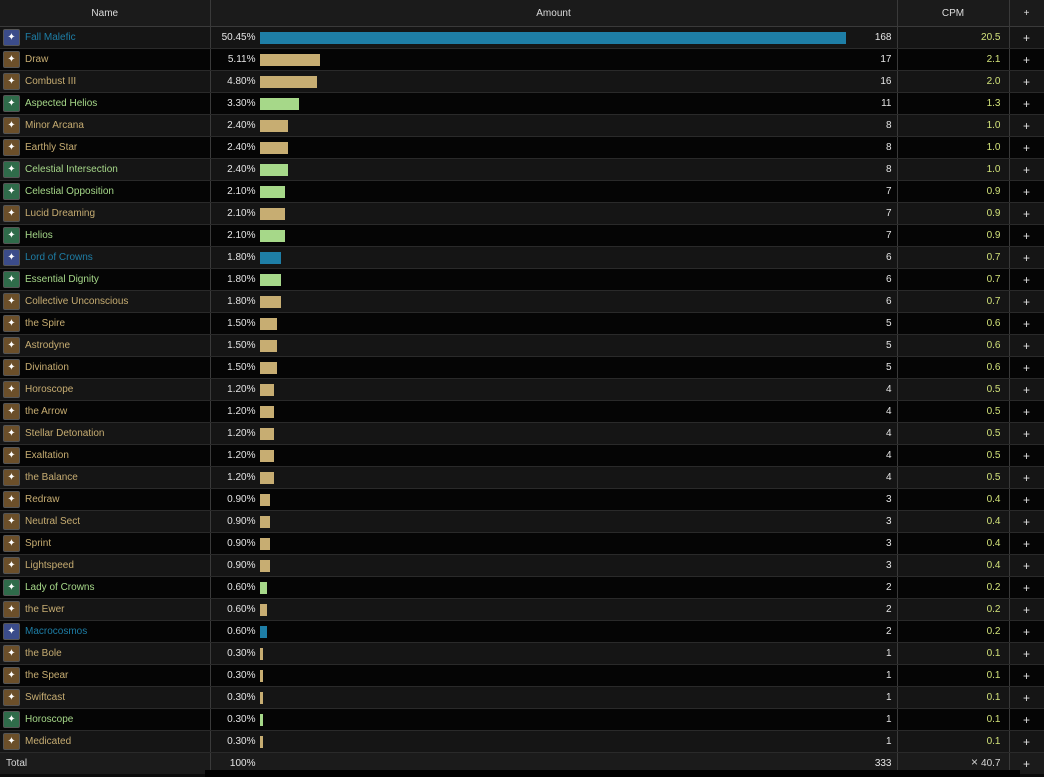 The height and width of the screenshot is (777, 1044). What do you see at coordinates (50, 81) in the screenshot?
I see `ability-name: Combust III` at bounding box center [50, 81].